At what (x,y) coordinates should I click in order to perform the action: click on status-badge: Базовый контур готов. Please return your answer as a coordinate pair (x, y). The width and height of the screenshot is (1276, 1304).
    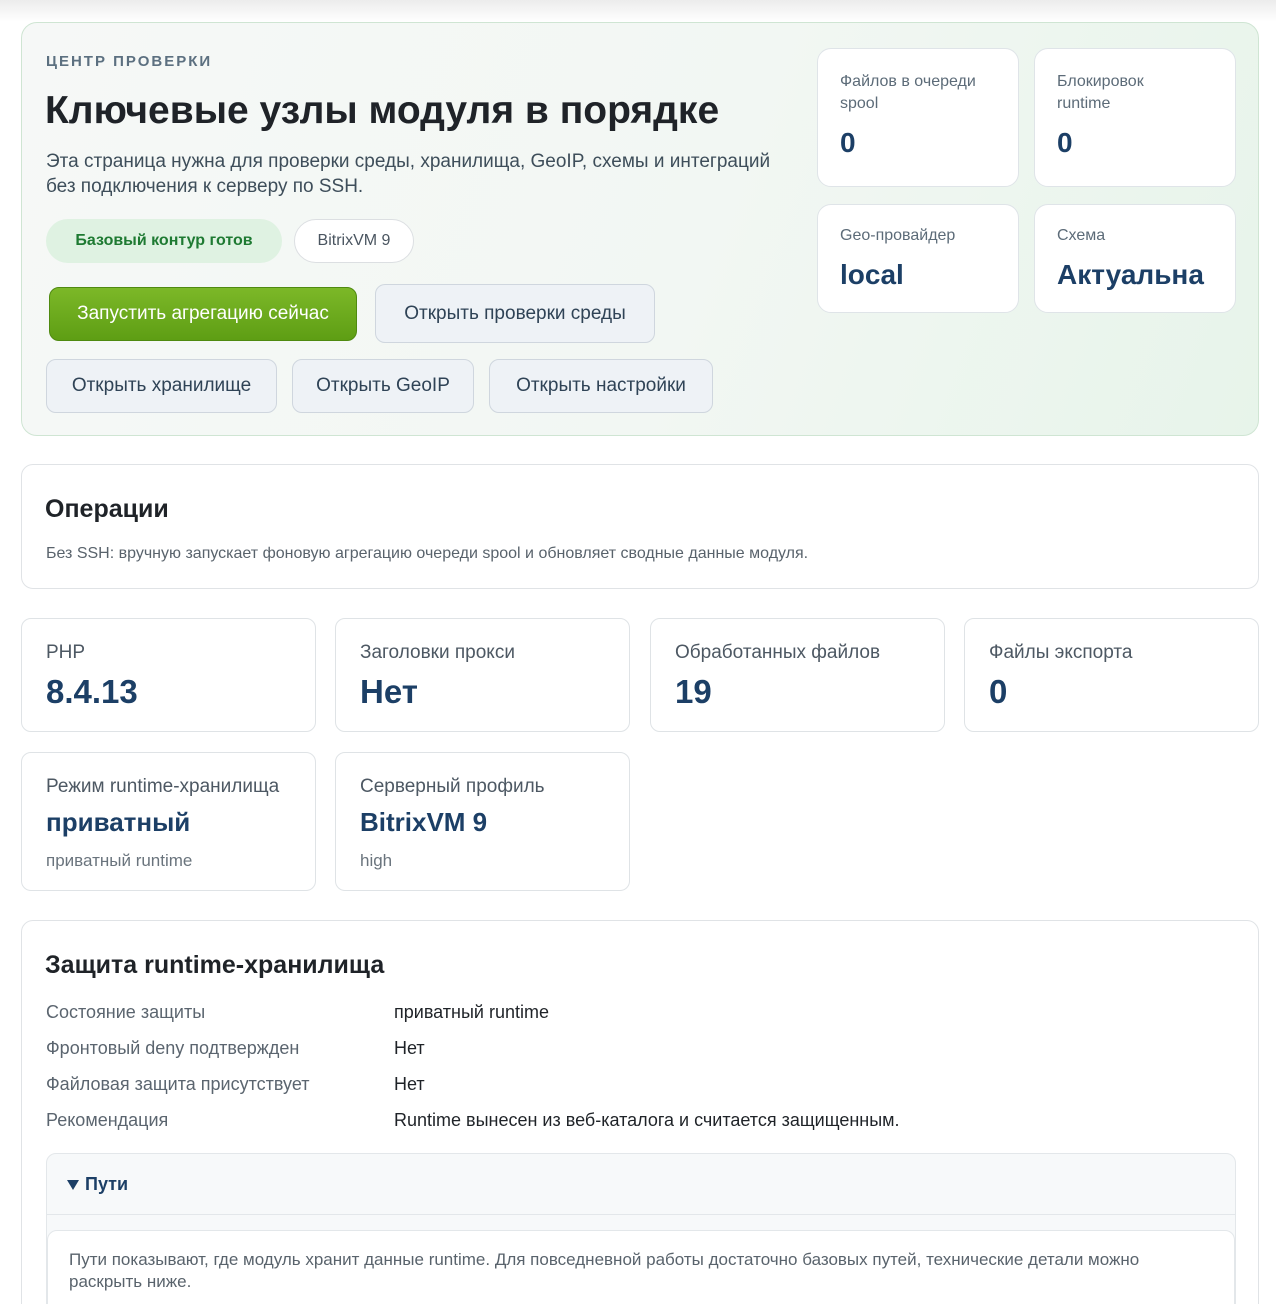
    Looking at the image, I should click on (164, 241).